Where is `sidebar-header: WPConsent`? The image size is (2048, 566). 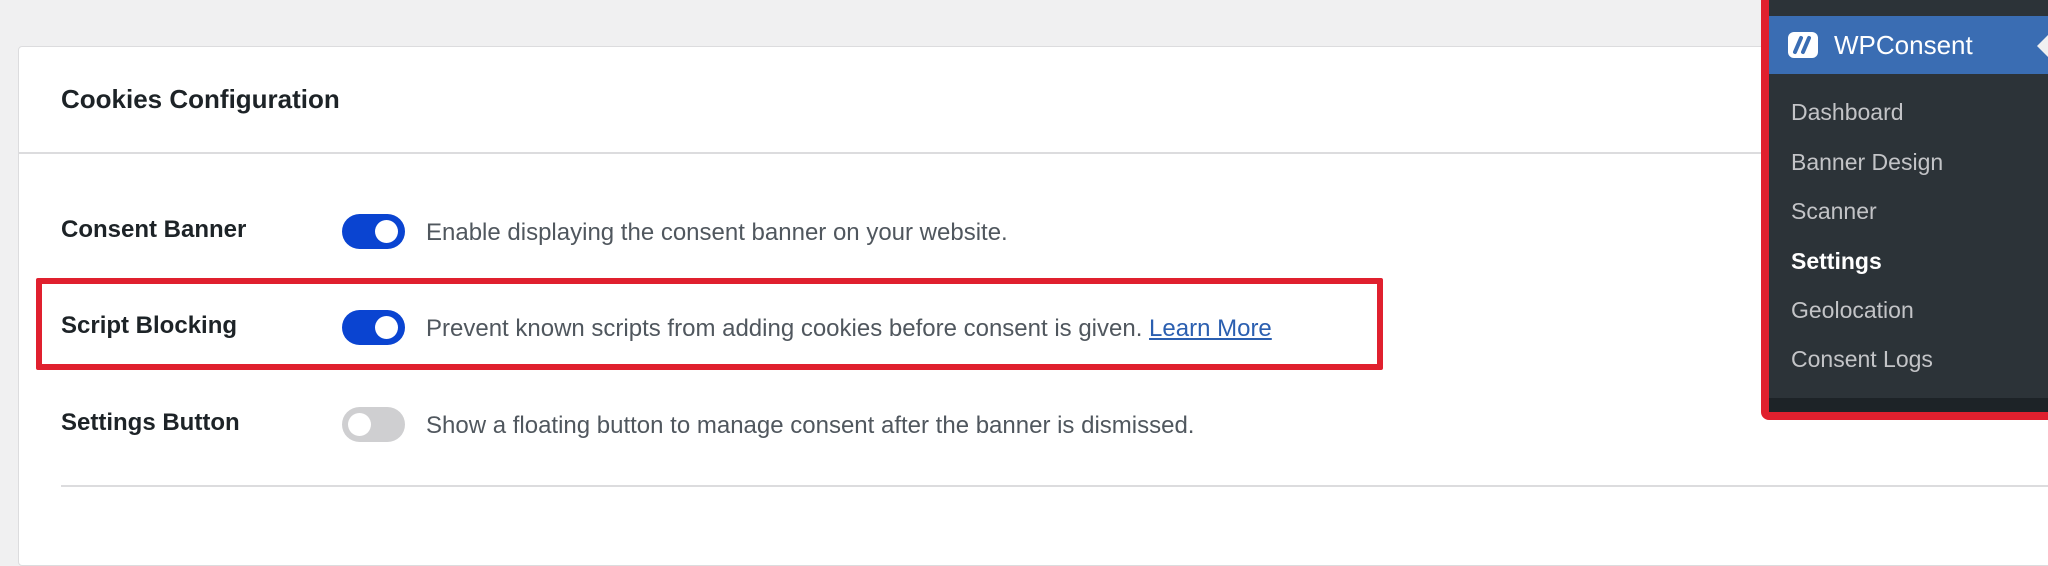
sidebar-header: WPConsent is located at coordinates (1908, 45).